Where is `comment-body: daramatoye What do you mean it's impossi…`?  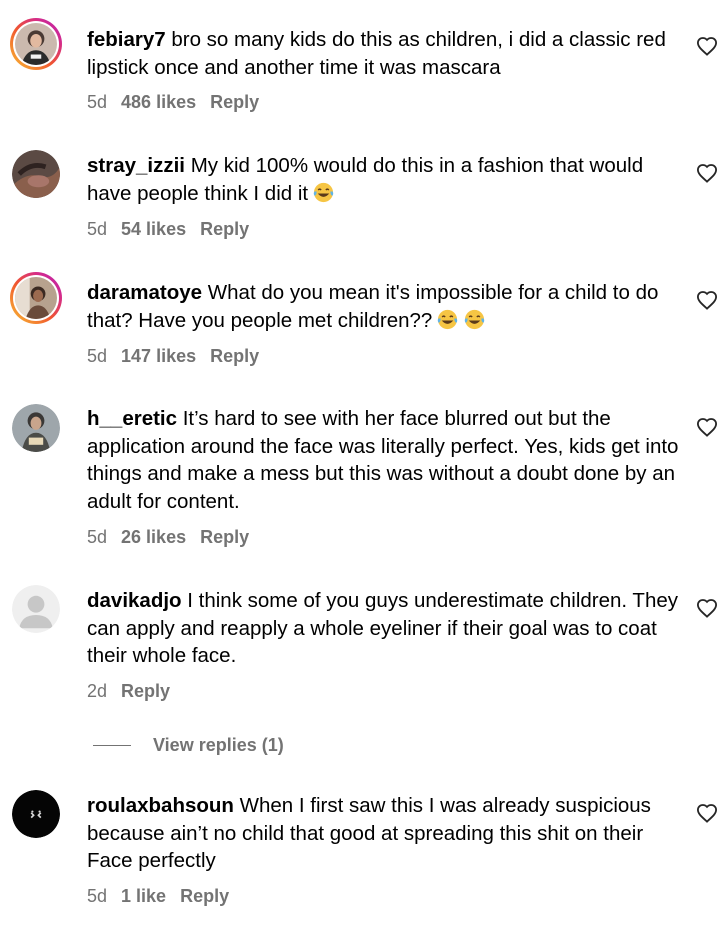
comment-body: daramatoye What do you mean it's impossi… is located at coordinates (384, 306).